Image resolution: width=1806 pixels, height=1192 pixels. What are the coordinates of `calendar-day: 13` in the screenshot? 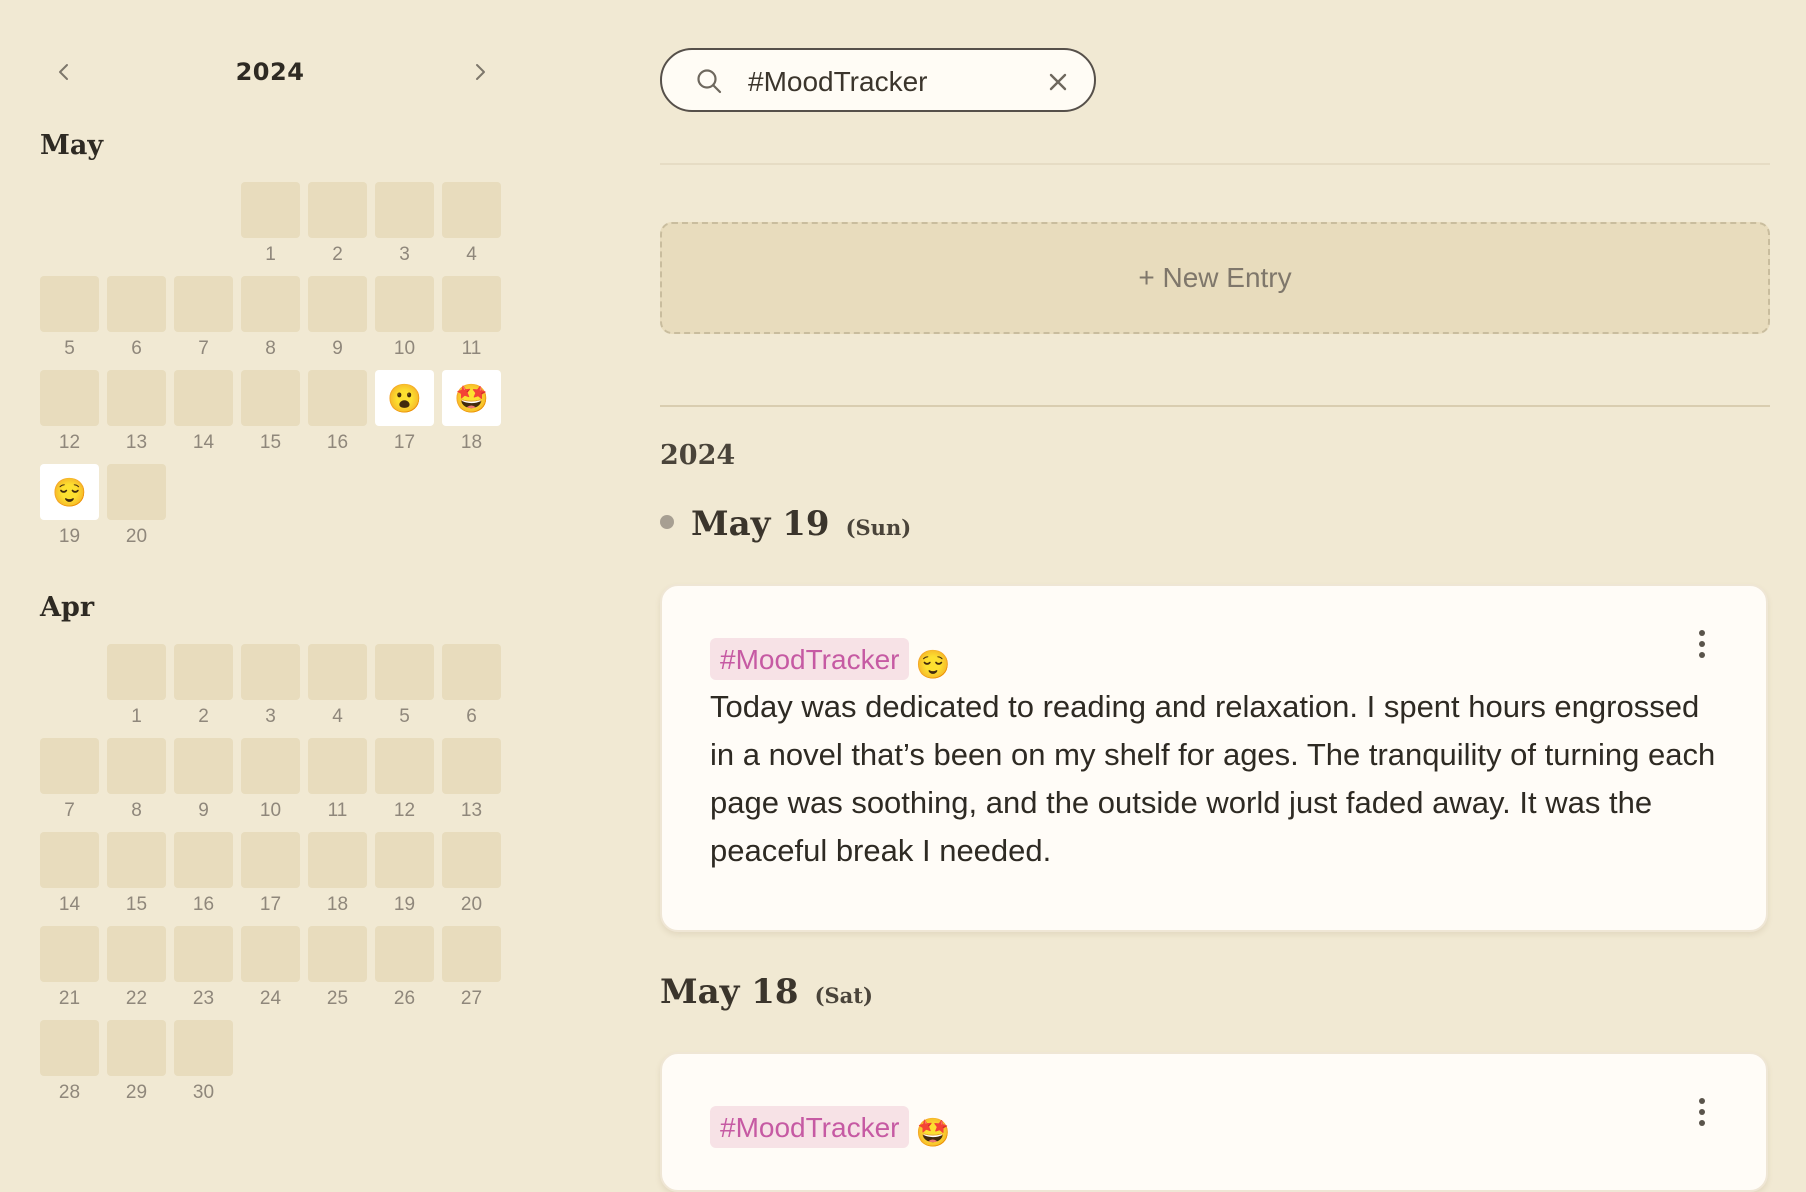 It's located at (136, 417).